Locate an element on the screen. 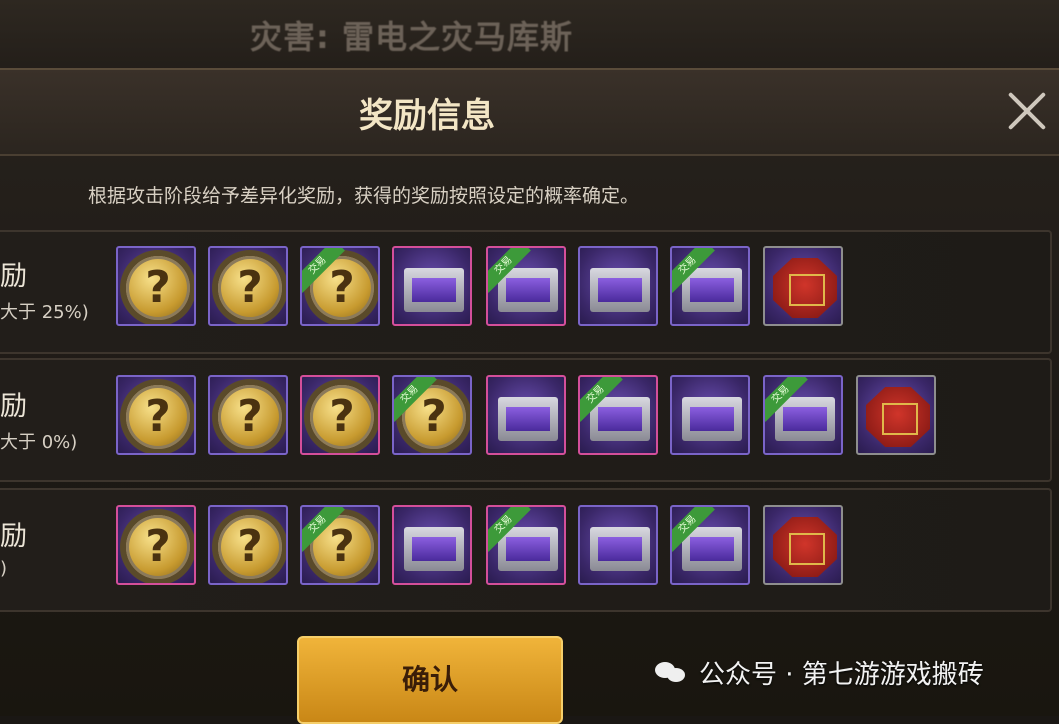 This screenshot has width=1059, height=724. watermark: 公众号 · 第七游游戏搬砖 is located at coordinates (819, 672).